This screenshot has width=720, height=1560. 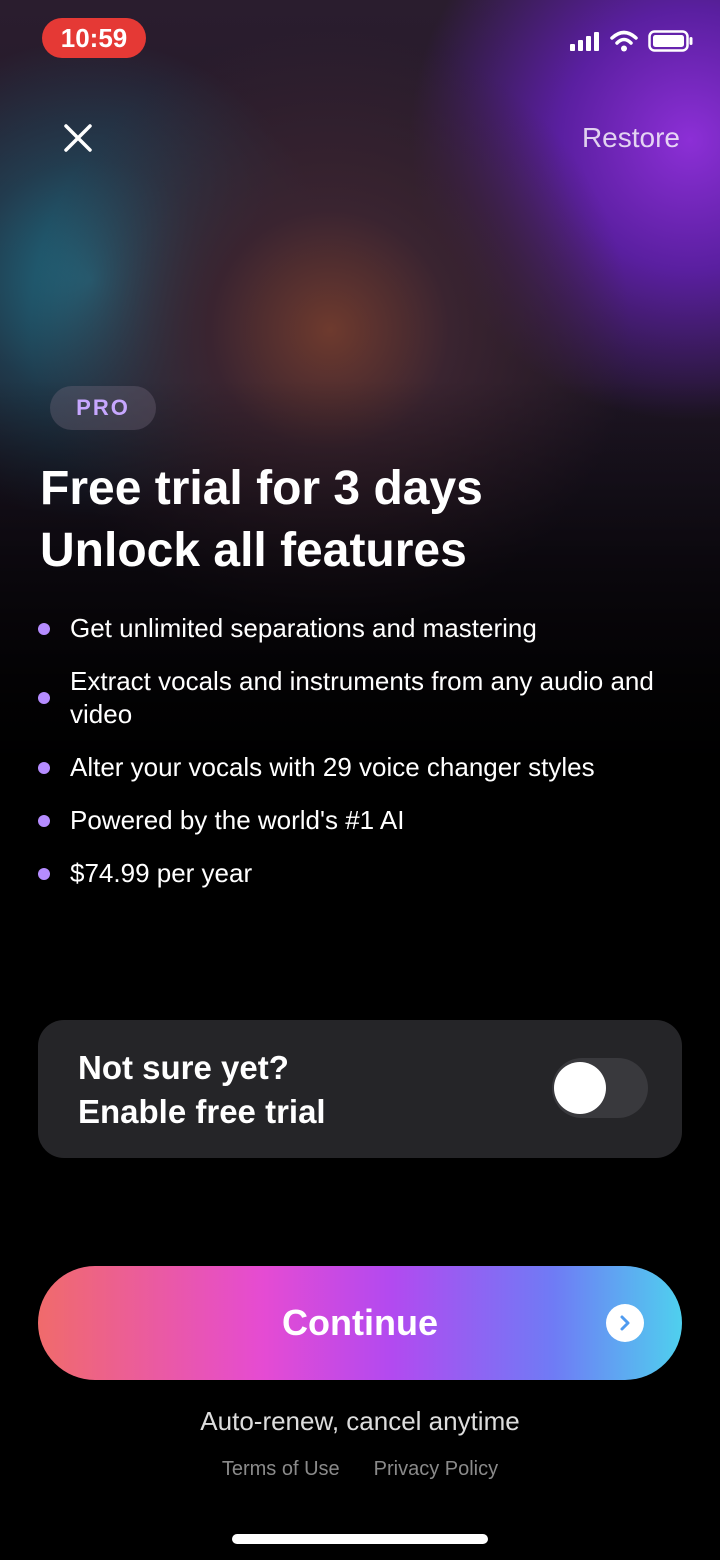 I want to click on cellular-signal-icon, so click(x=584, y=41).